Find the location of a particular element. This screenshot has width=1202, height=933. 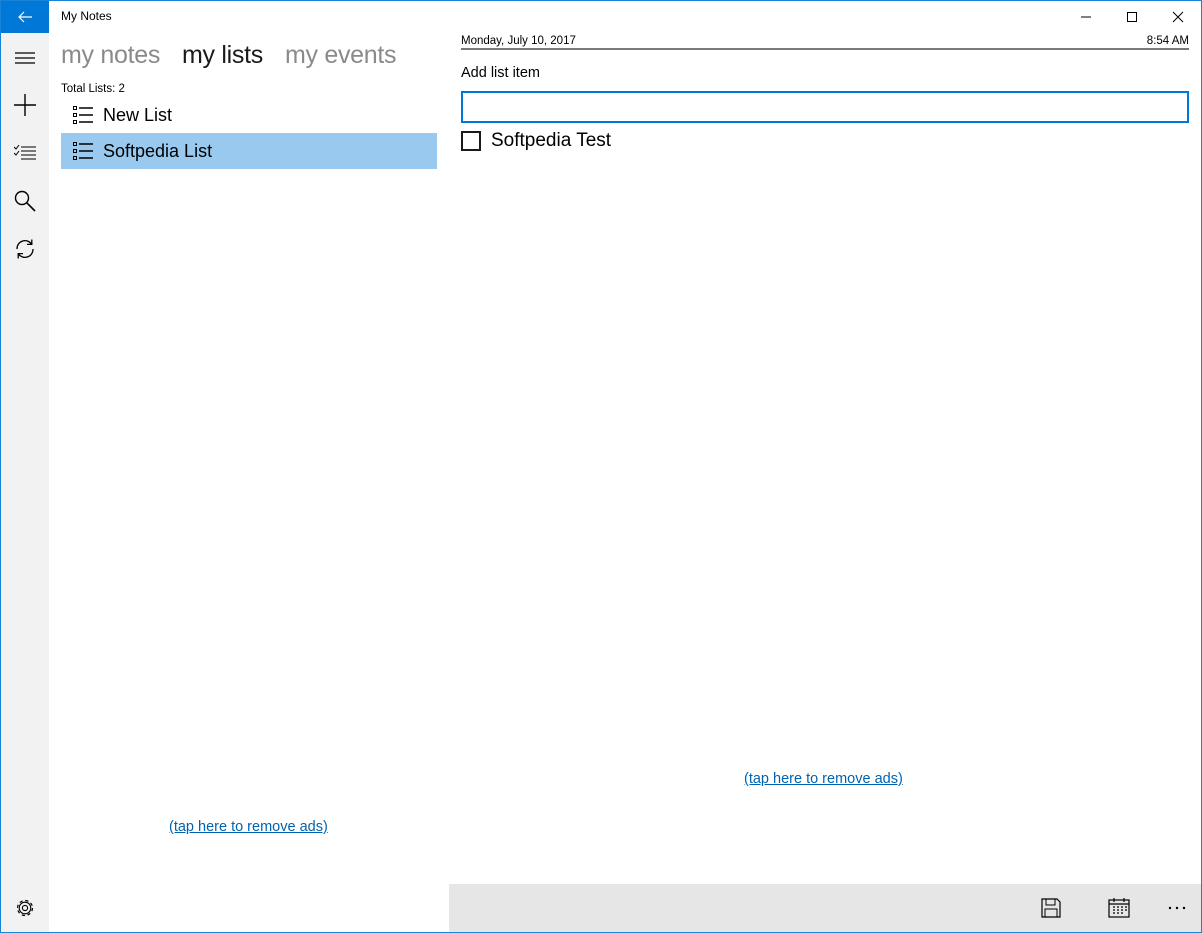

date-time-header: Monday, July 10, 2017 8:54 AM is located at coordinates (825, 42).